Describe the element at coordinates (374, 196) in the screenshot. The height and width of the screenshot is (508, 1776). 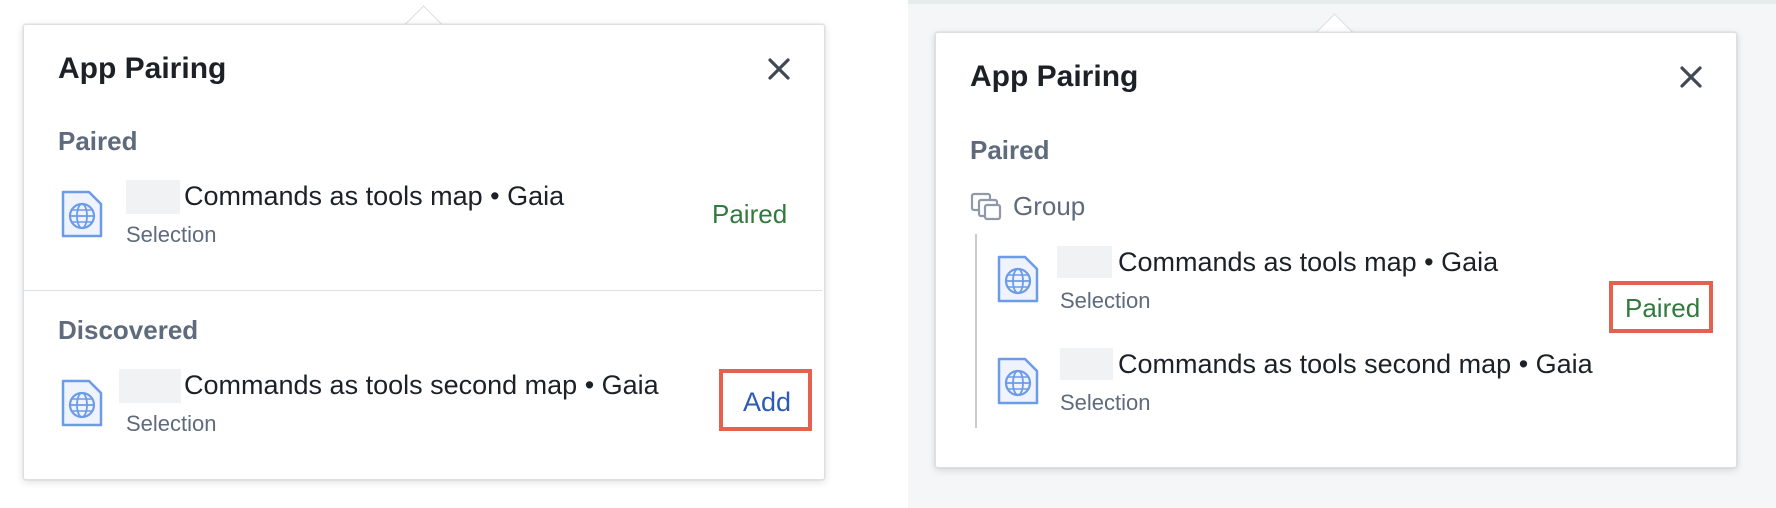
I see `paired-item-title: Commands as tools map • Gaia` at that location.